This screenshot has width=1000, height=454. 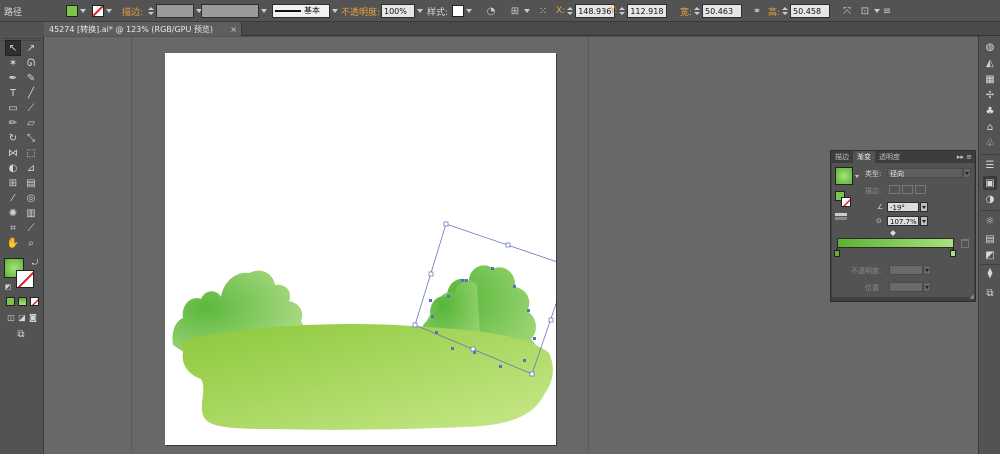 What do you see at coordinates (301, 11) in the screenshot?
I see `brush-definition-field: 基本` at bounding box center [301, 11].